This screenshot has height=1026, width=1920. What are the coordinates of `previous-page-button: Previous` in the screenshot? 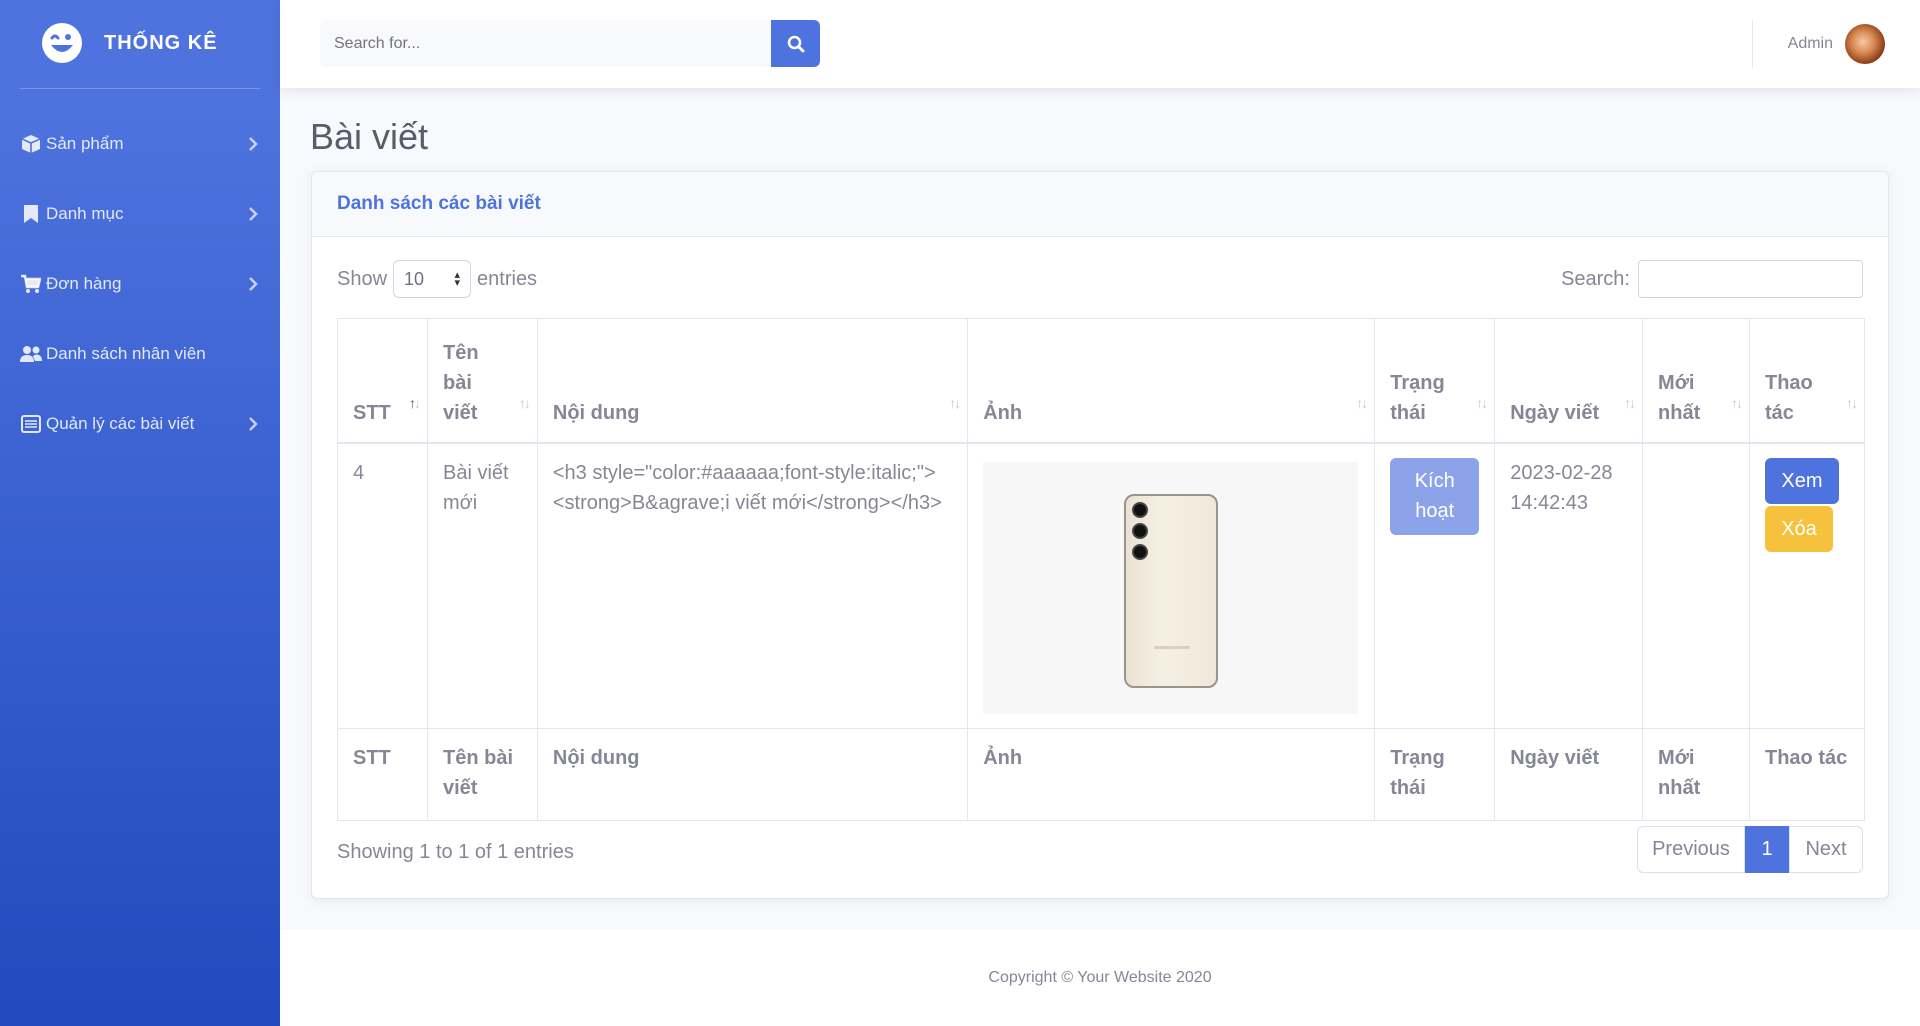 It's located at (1691, 849).